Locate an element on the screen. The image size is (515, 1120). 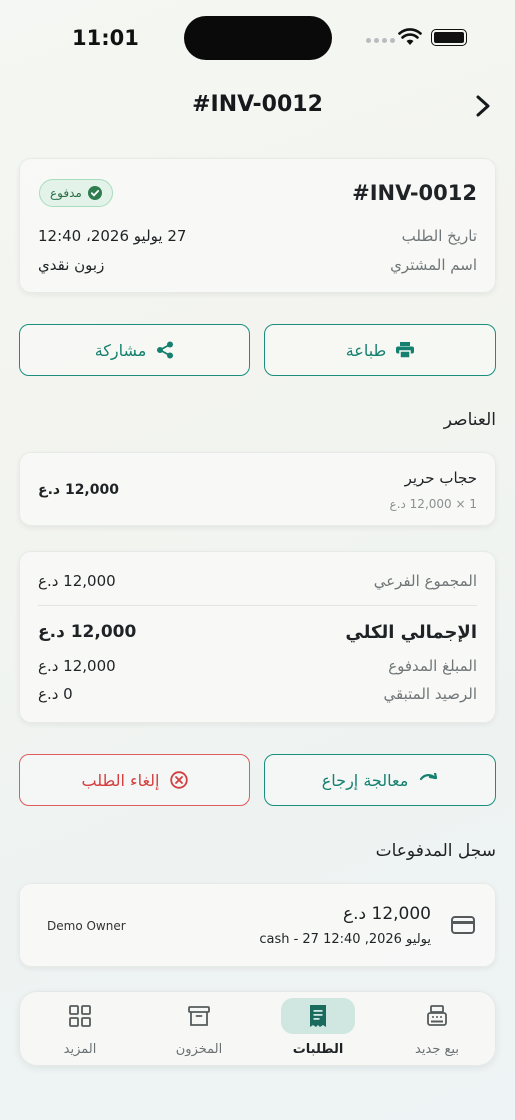
cancel-order-label: إلغاء الطلب is located at coordinates (120, 780).